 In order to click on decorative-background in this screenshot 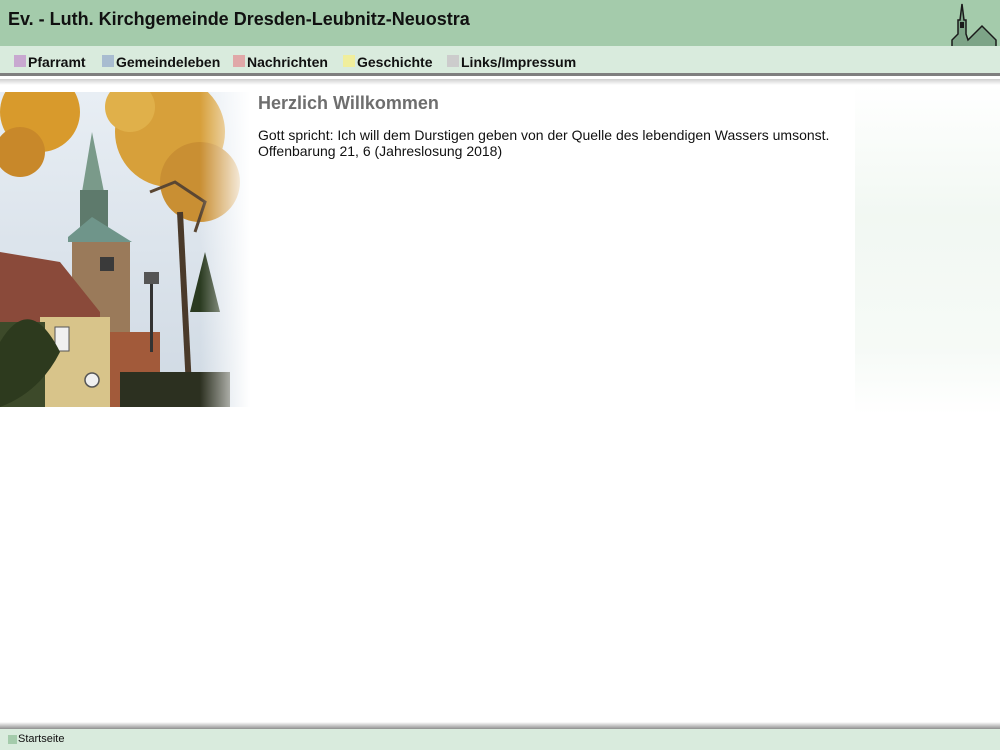, I will do `click(927, 250)`.